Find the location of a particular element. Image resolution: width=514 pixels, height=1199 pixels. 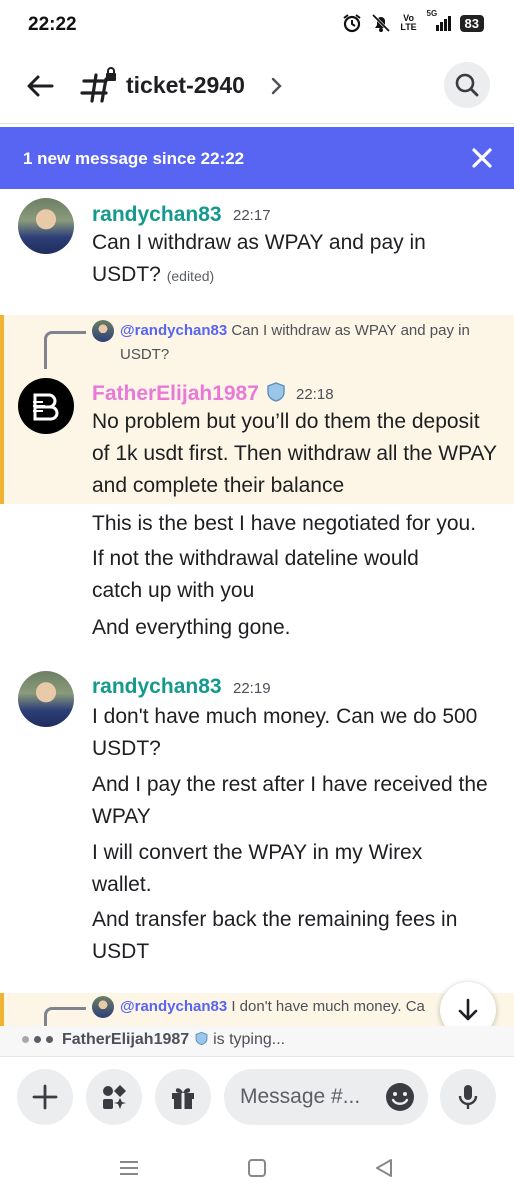

status-icons: Vo LTE 5G 83 is located at coordinates (413, 21).